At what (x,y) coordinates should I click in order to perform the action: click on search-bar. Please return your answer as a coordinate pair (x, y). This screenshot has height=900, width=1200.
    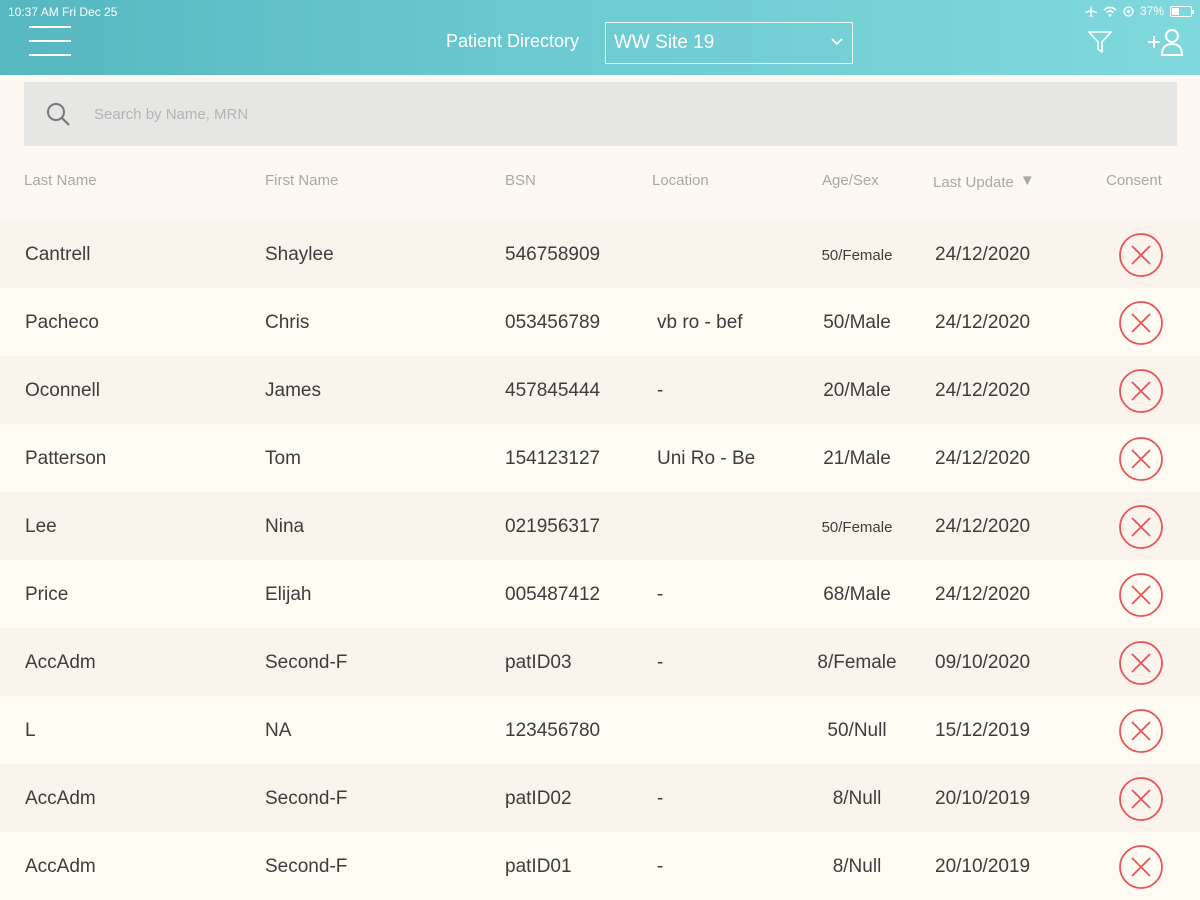
    Looking at the image, I should click on (600, 114).